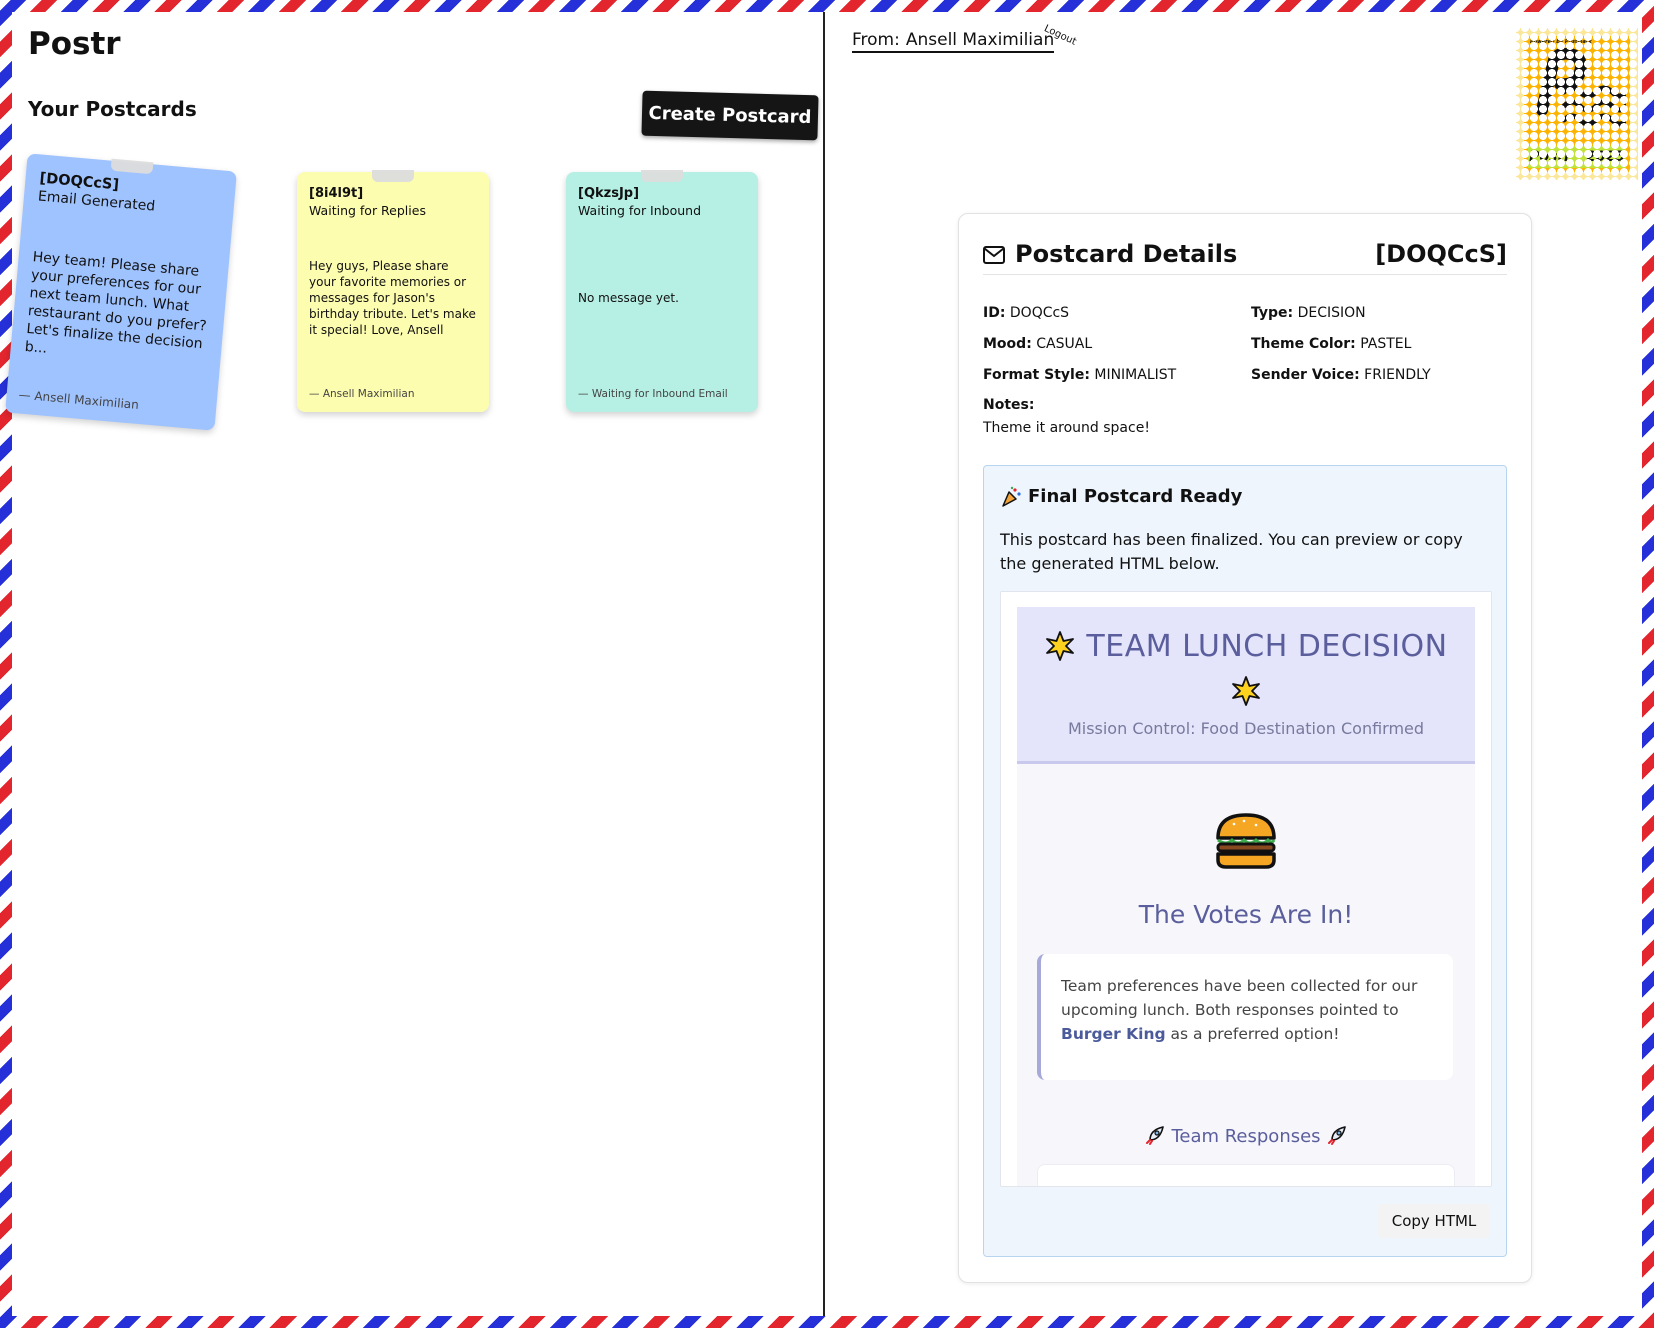 This screenshot has height=1328, width=1654. Describe the element at coordinates (1066, 428) in the screenshot. I see `notes-value: Theme it around space!` at that location.